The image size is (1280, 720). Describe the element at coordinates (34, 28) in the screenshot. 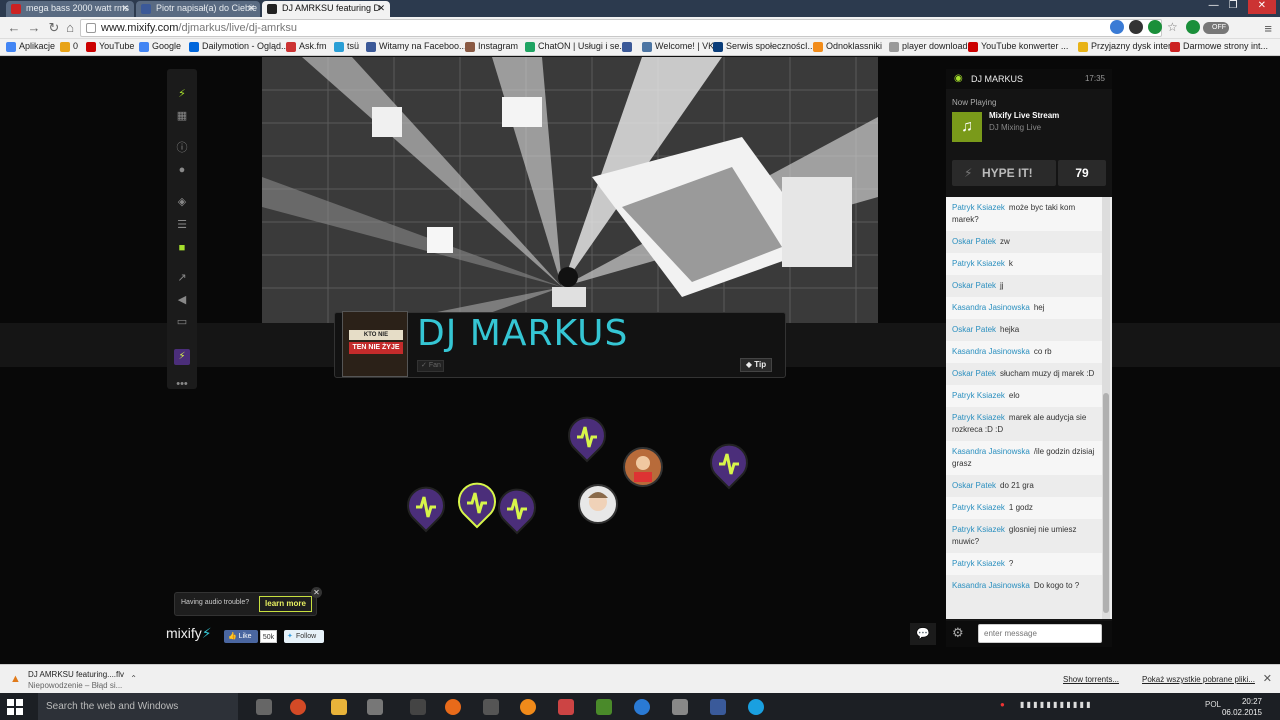

I see `forward-icon: →` at that location.